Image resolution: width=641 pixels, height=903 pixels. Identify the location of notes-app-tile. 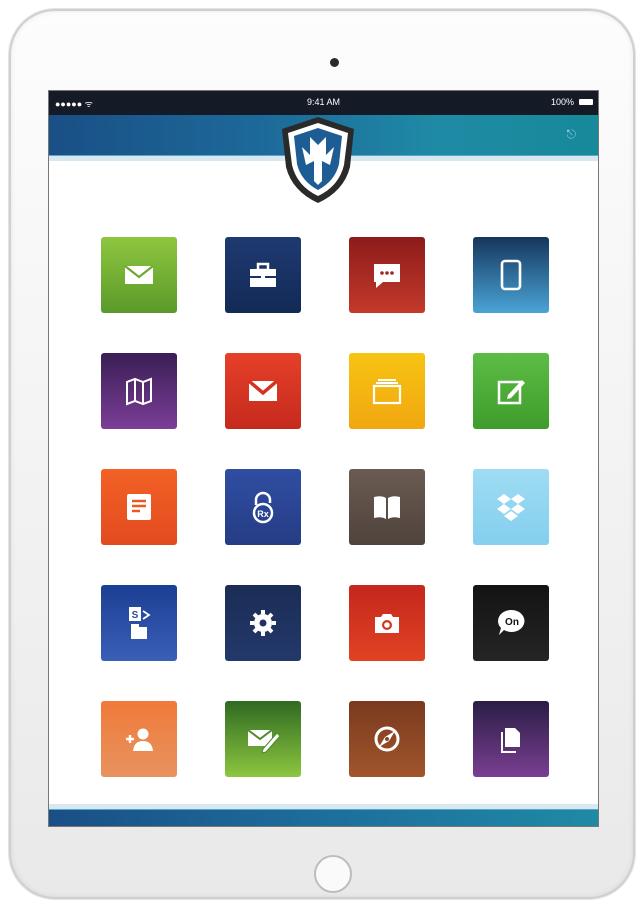
(511, 391).